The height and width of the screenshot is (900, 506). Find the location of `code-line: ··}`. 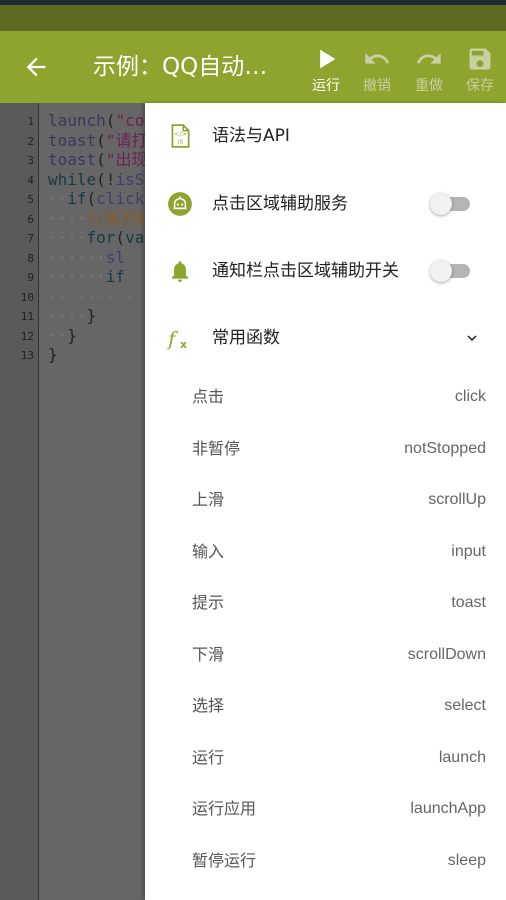

code-line: ··} is located at coordinates (62, 336).